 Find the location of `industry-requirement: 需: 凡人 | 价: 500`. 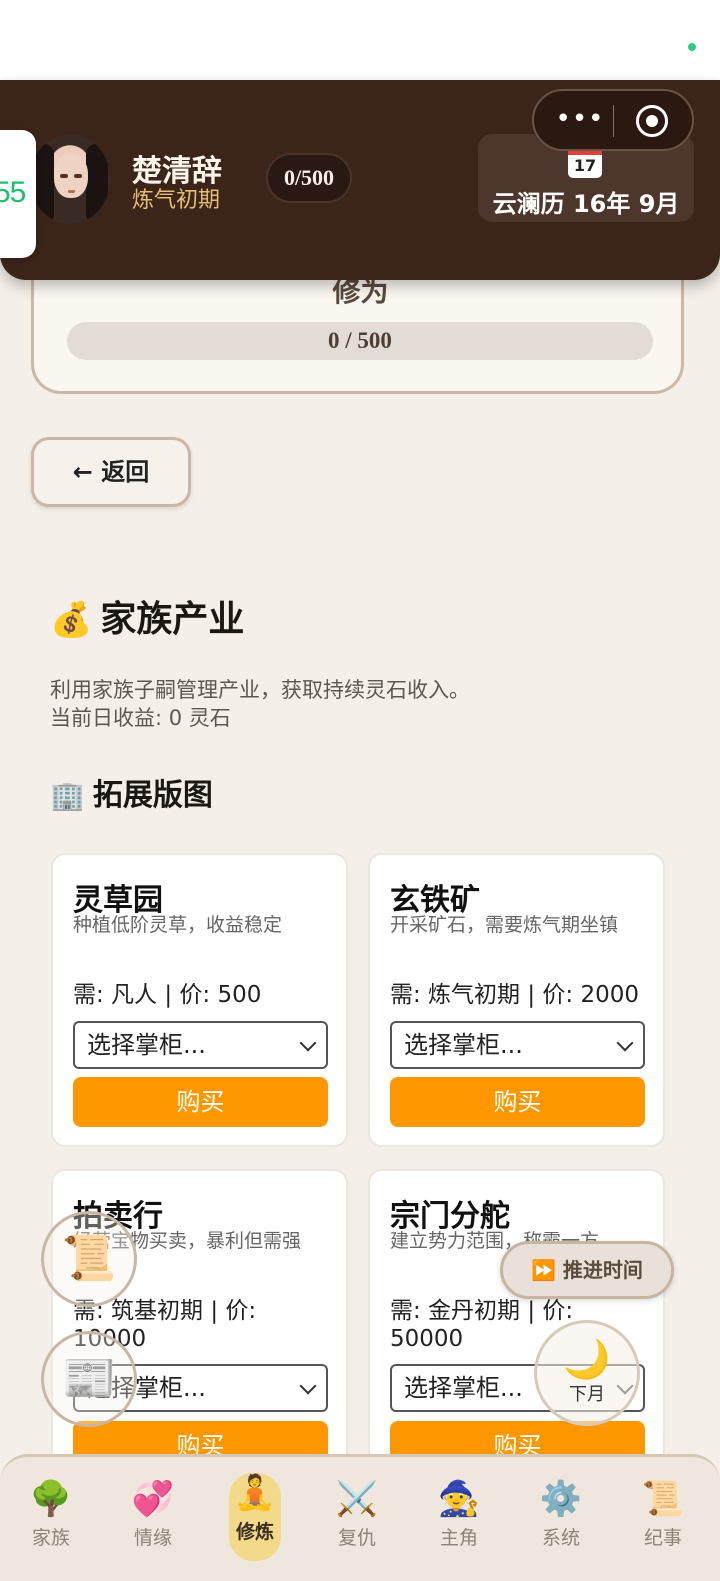

industry-requirement: 需: 凡人 | 价: 500 is located at coordinates (167, 995).